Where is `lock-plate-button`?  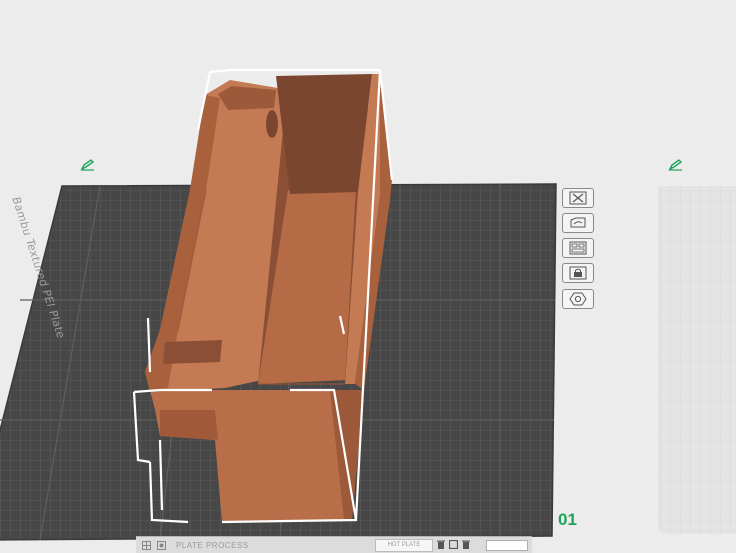 lock-plate-button is located at coordinates (578, 273).